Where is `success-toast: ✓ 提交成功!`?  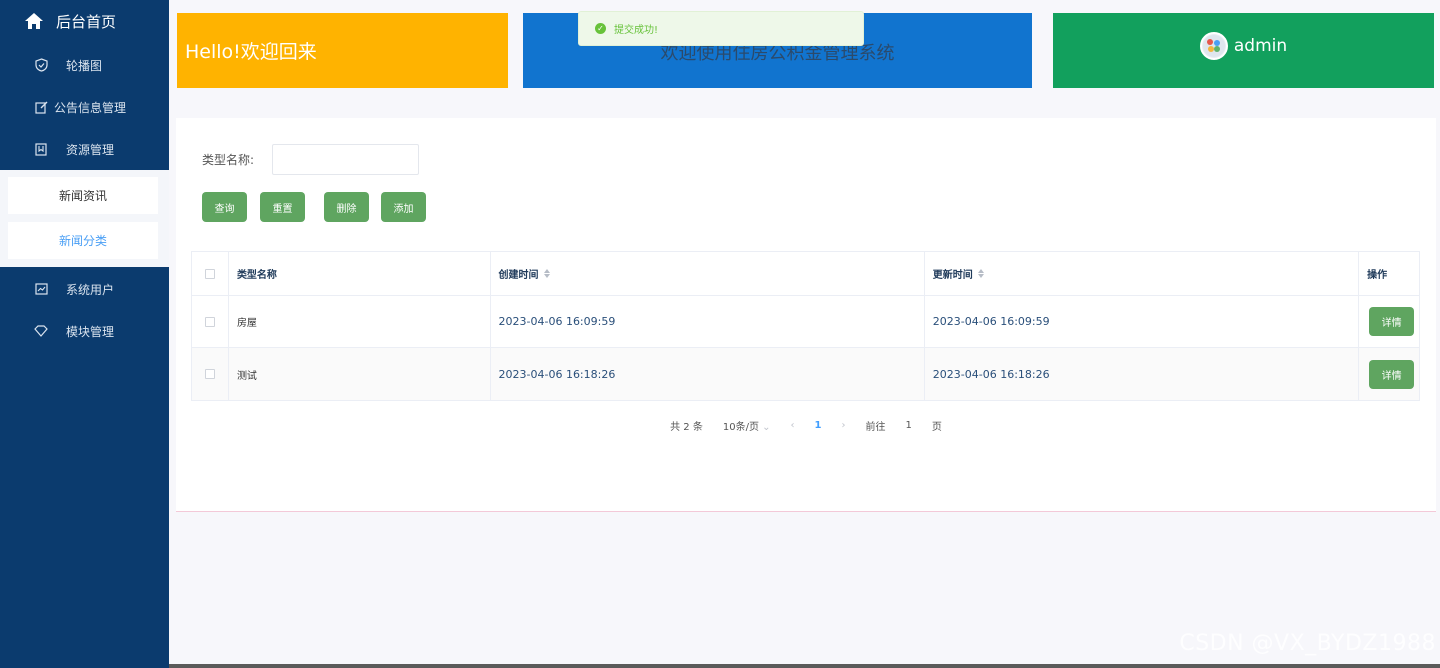
success-toast: ✓ 提交成功! is located at coordinates (721, 28).